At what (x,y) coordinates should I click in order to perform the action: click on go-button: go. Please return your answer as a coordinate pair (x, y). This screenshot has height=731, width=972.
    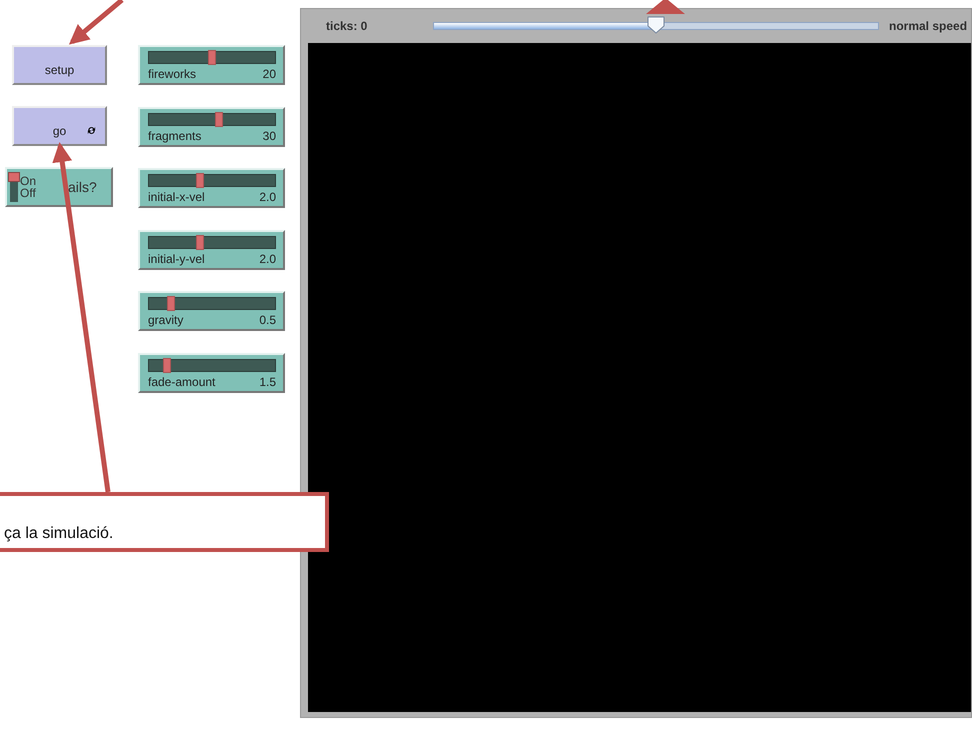
    Looking at the image, I should click on (59, 126).